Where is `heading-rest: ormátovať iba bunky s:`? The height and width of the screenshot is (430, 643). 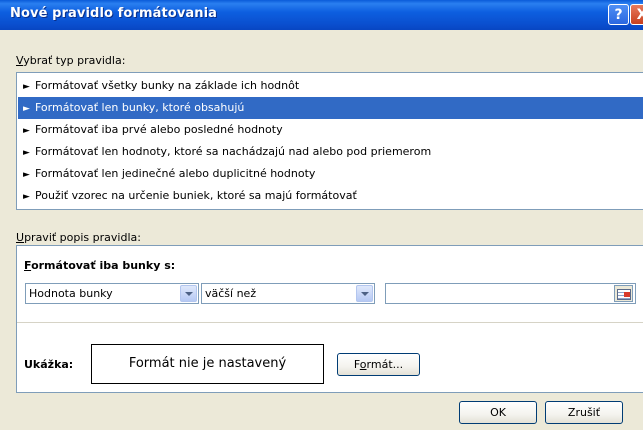
heading-rest: ormátovať iba bunky s: is located at coordinates (103, 265).